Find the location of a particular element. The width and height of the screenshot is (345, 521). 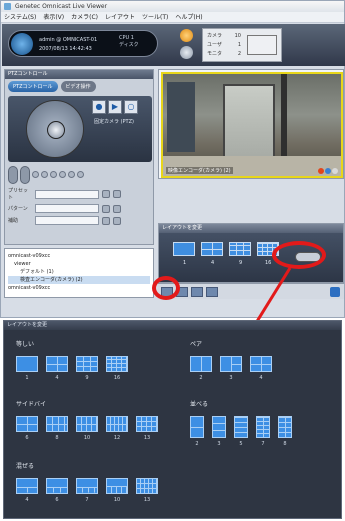

layout-4-icon is located at coordinates (212, 249).